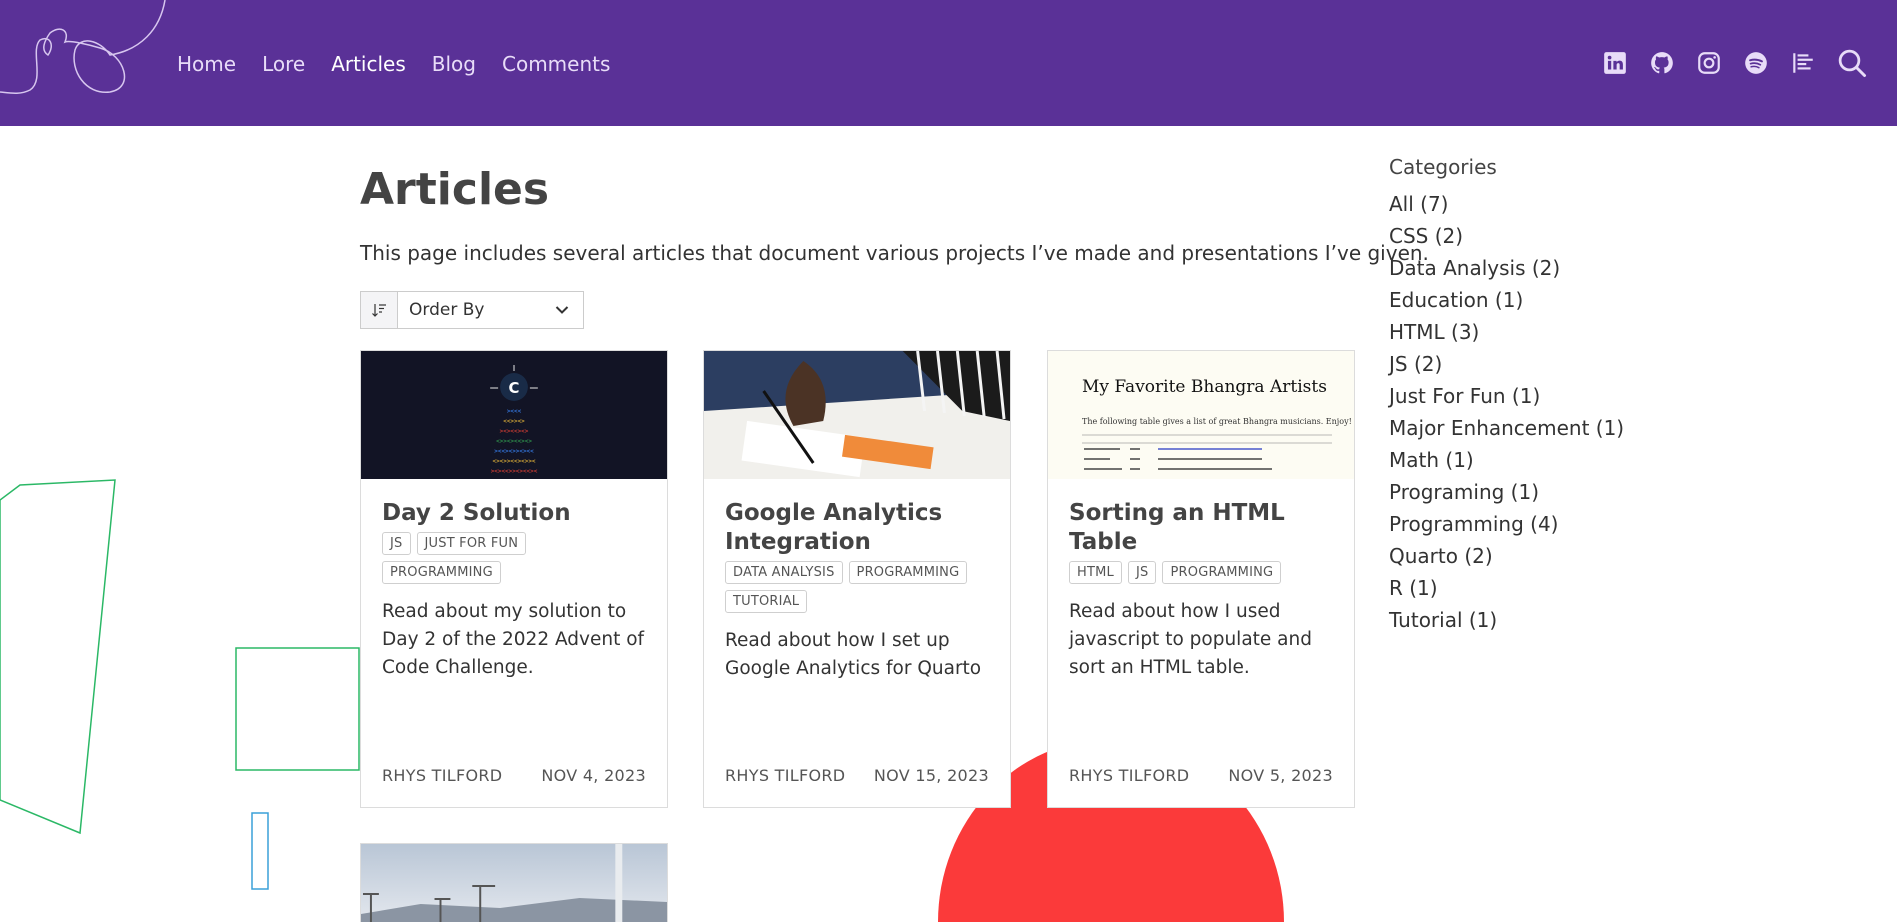 This screenshot has width=1897, height=922. Describe the element at coordinates (857, 528) in the screenshot. I see `card-title: Google Analytics Integration` at that location.